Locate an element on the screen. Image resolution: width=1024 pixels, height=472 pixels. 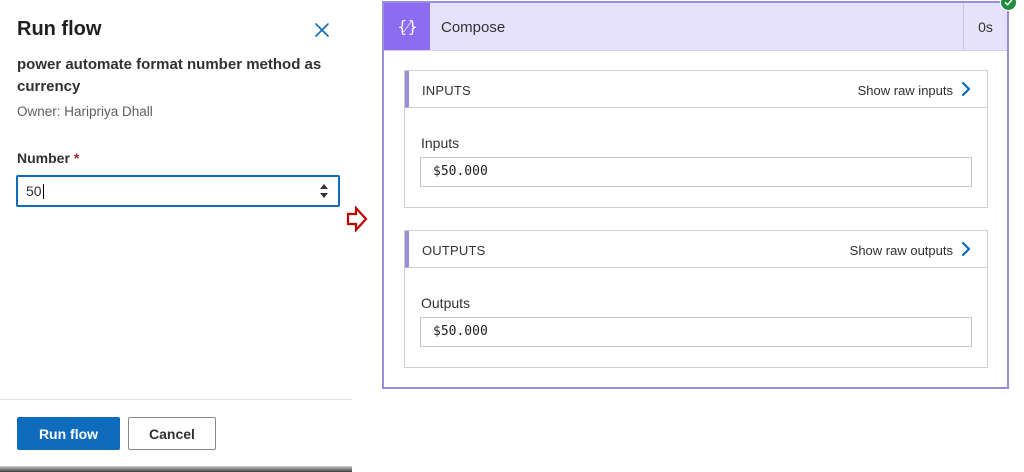
outputs-value: $50.000 is located at coordinates (460, 331).